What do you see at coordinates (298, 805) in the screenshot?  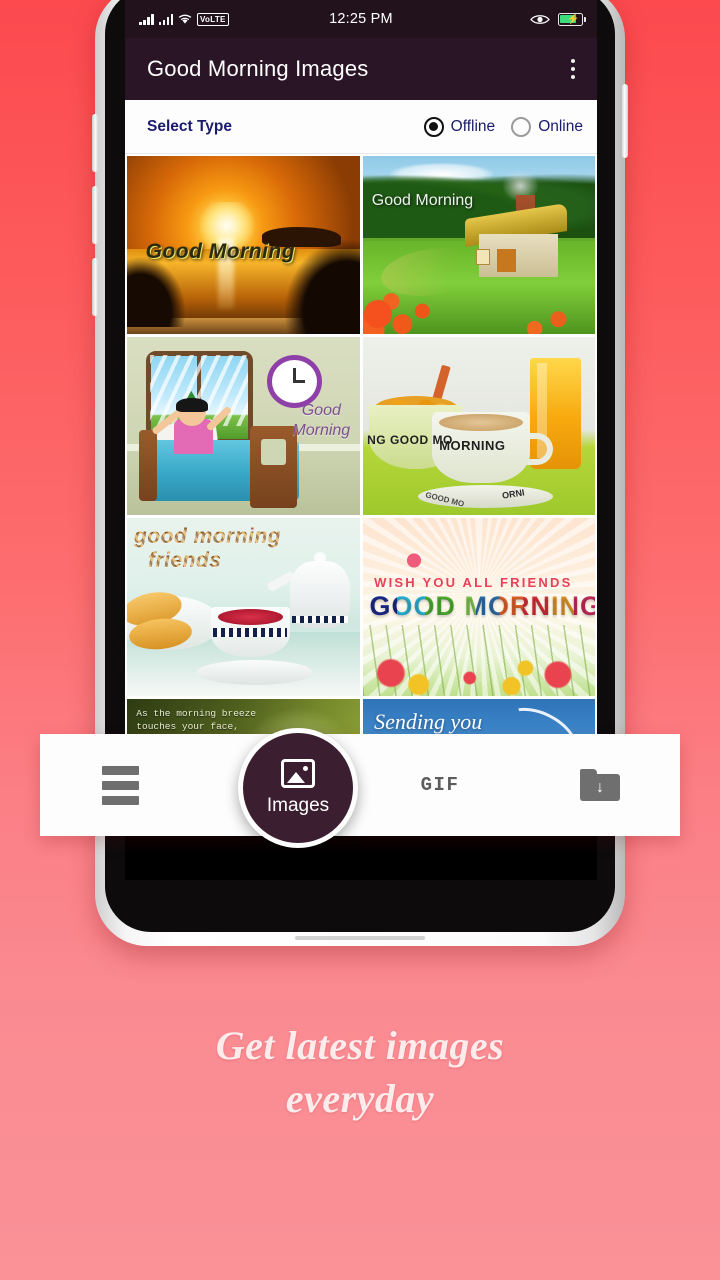 I see `images-fab-label: Images` at bounding box center [298, 805].